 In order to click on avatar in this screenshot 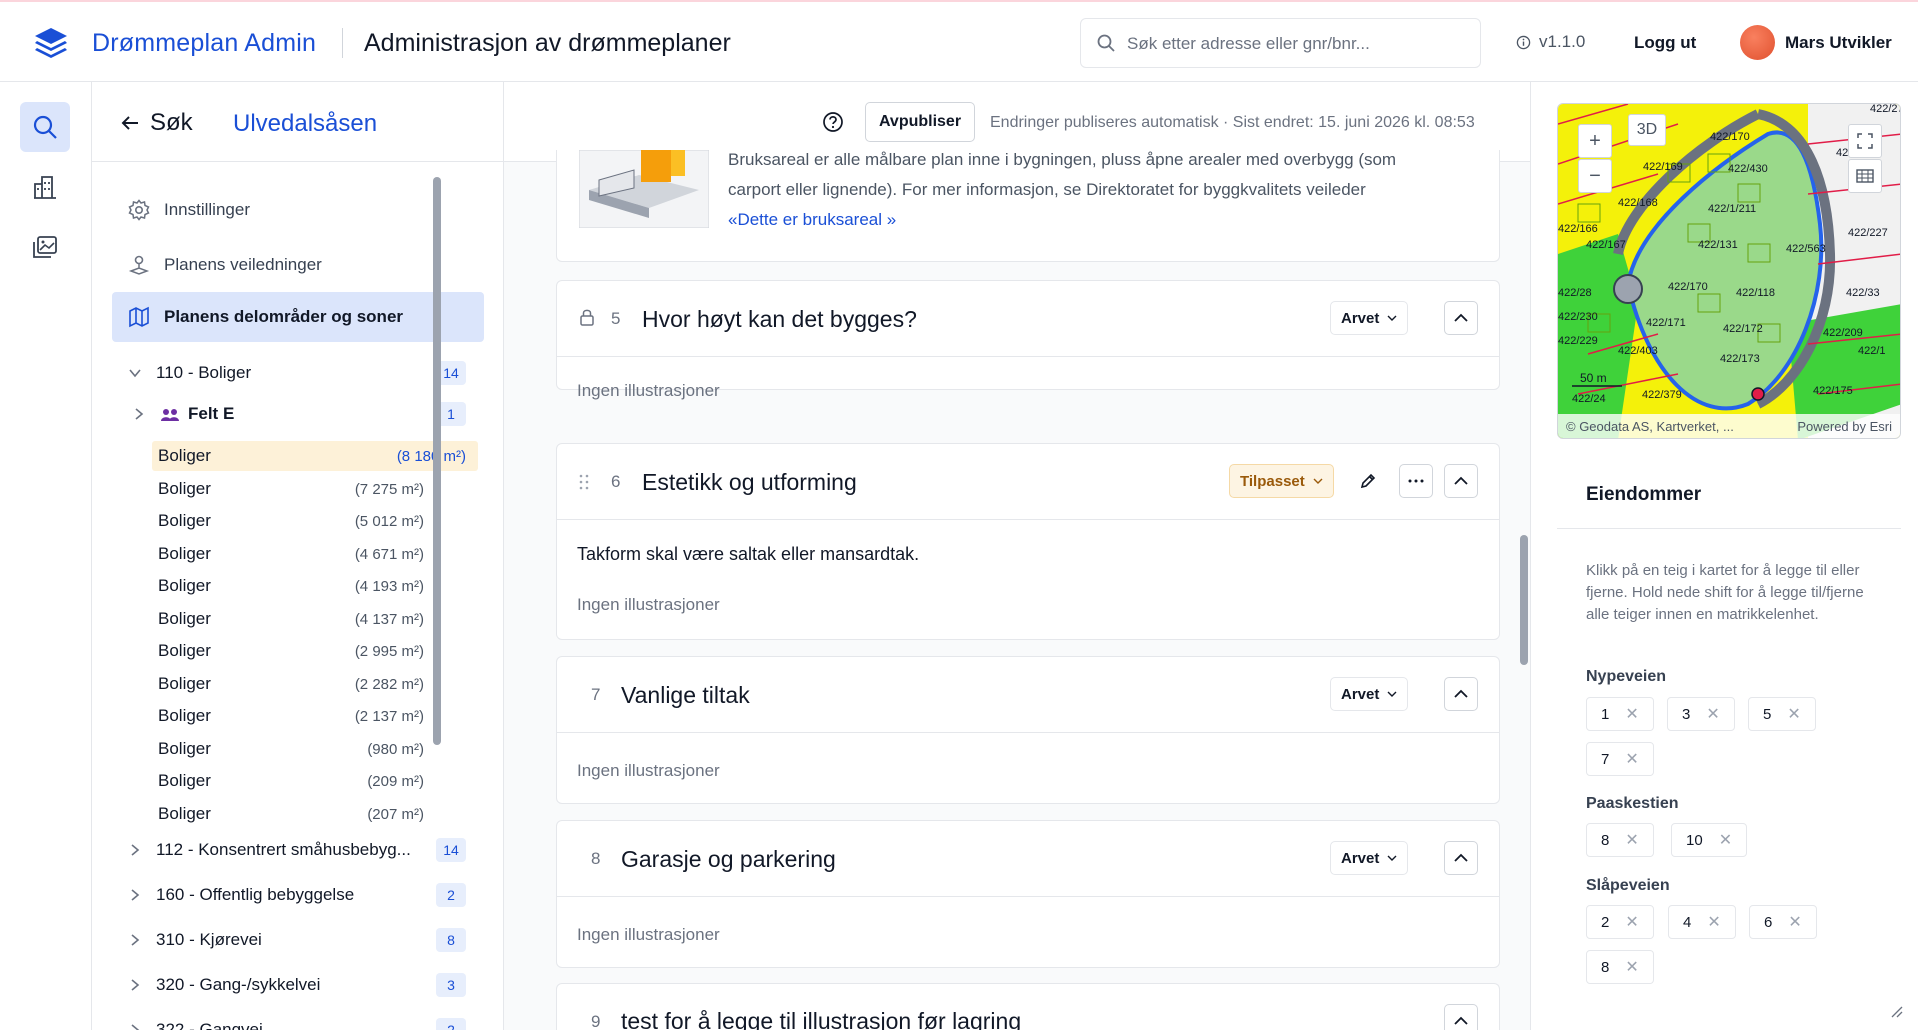, I will do `click(1757, 42)`.